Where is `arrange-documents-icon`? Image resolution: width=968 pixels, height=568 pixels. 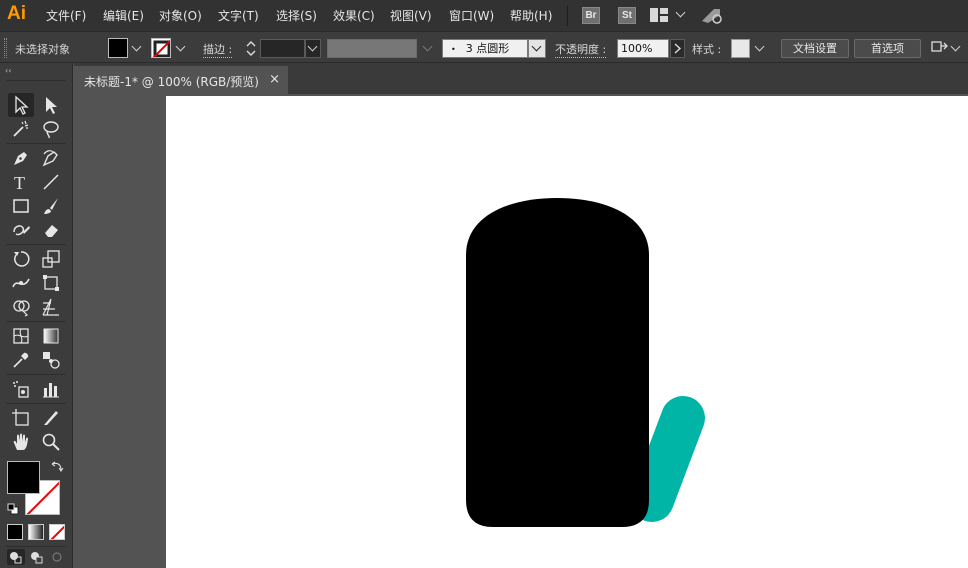 arrange-documents-icon is located at coordinates (940, 48).